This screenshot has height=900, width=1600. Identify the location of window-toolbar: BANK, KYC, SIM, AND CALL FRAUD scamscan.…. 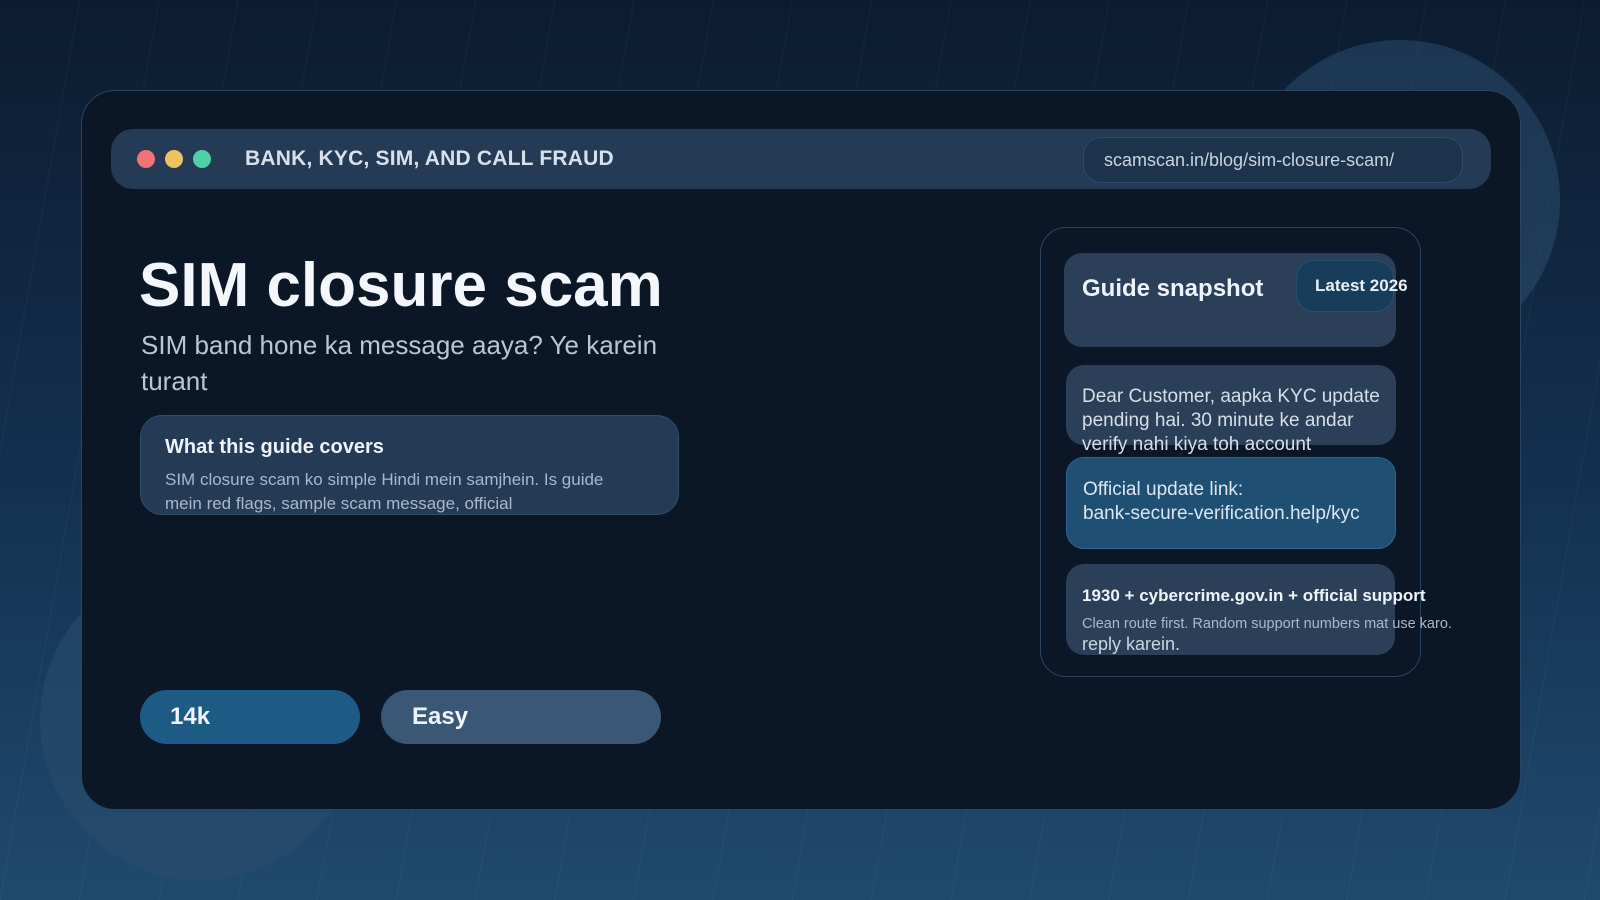
(801, 159).